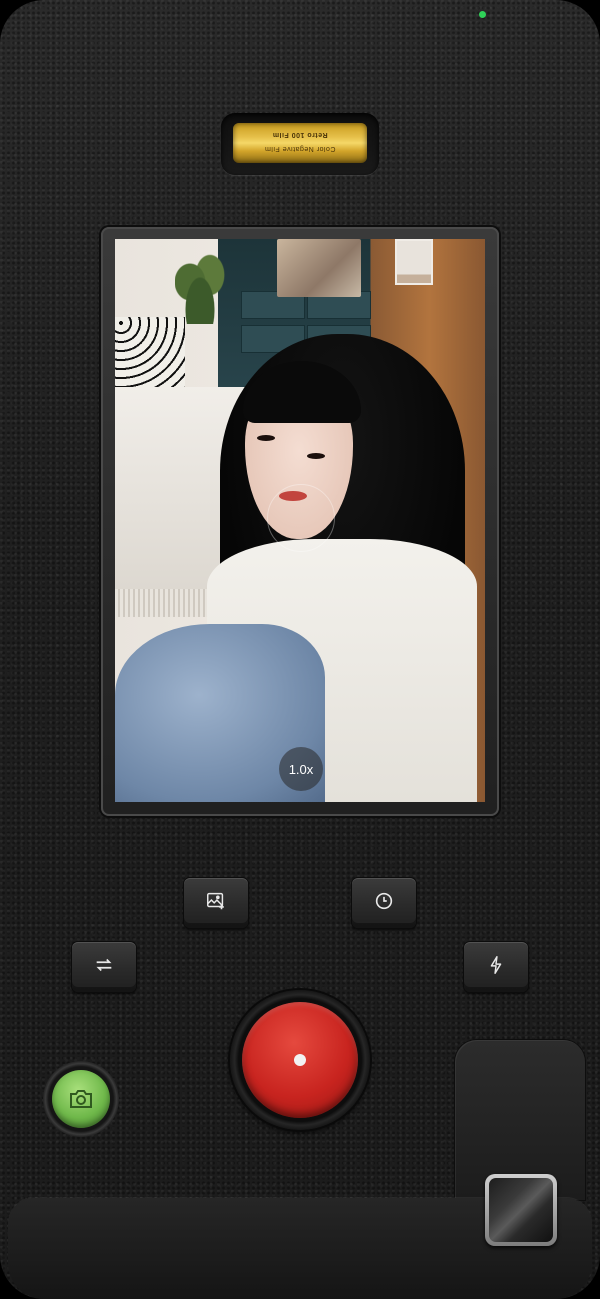 The width and height of the screenshot is (600, 1299). Describe the element at coordinates (300, 134) in the screenshot. I see `film-label: Retro 100 Film` at that location.